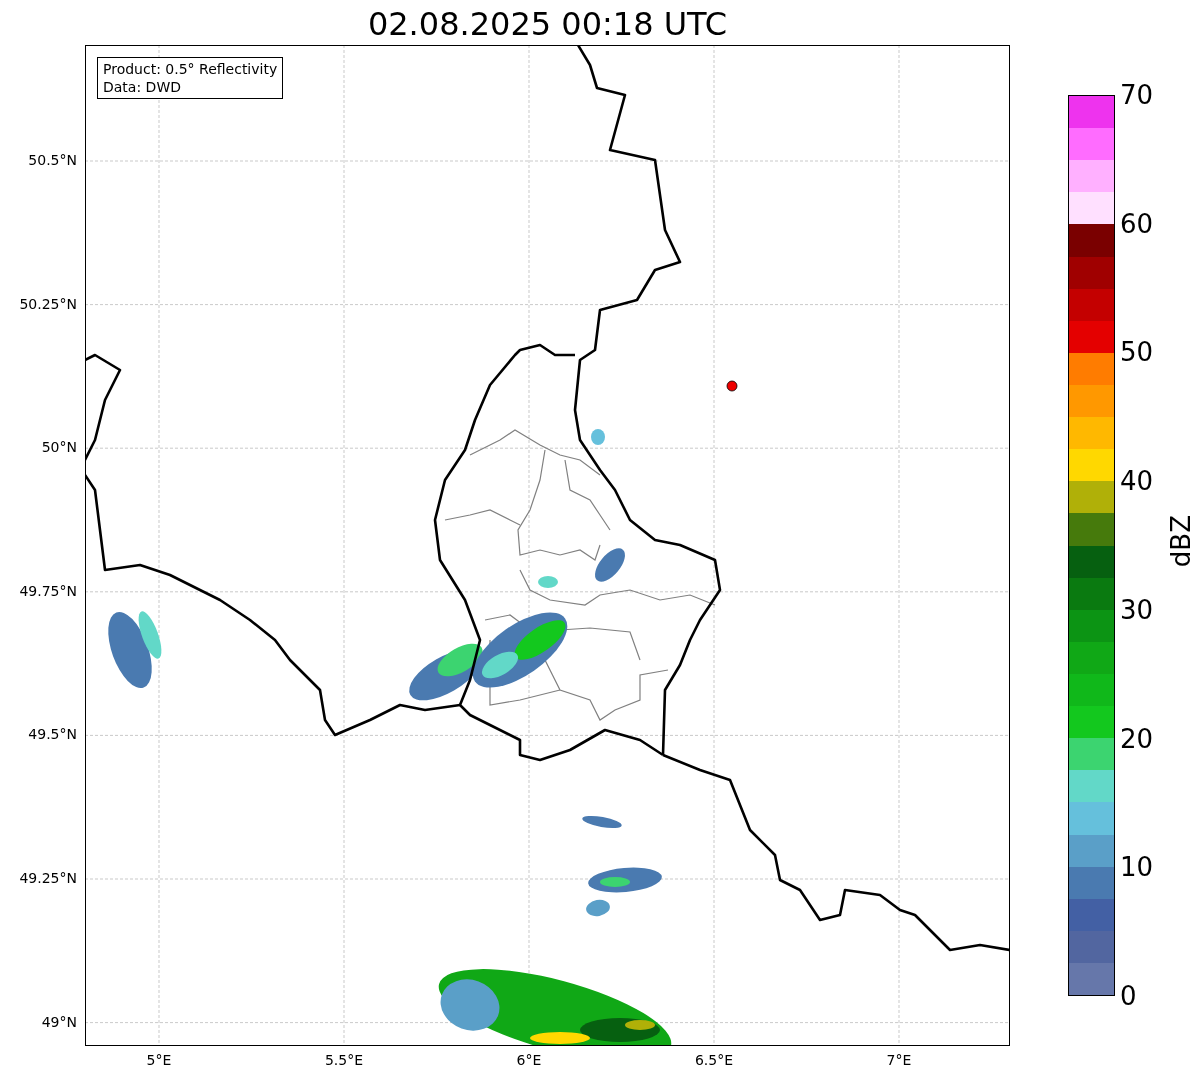 This screenshot has width=1202, height=1081. Describe the element at coordinates (190, 78) in the screenshot. I see `info-box: Product: 0.5° Reflectivity Data: DWD` at that location.